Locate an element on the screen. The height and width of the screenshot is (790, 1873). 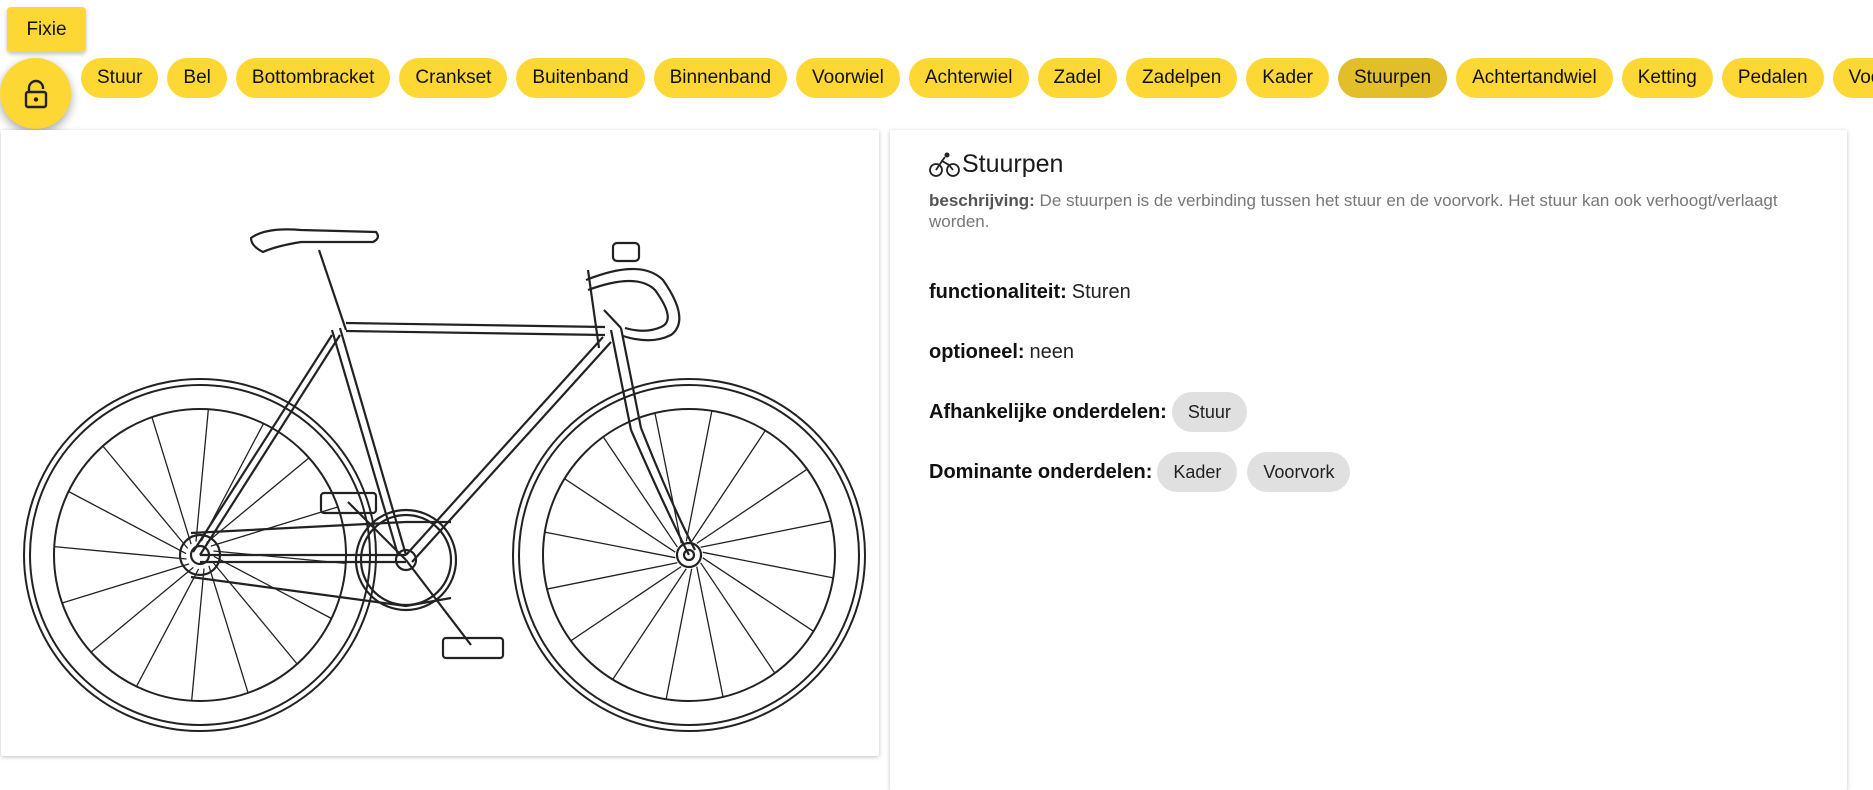
part-chip-buitenband: Buitenband is located at coordinates (580, 78).